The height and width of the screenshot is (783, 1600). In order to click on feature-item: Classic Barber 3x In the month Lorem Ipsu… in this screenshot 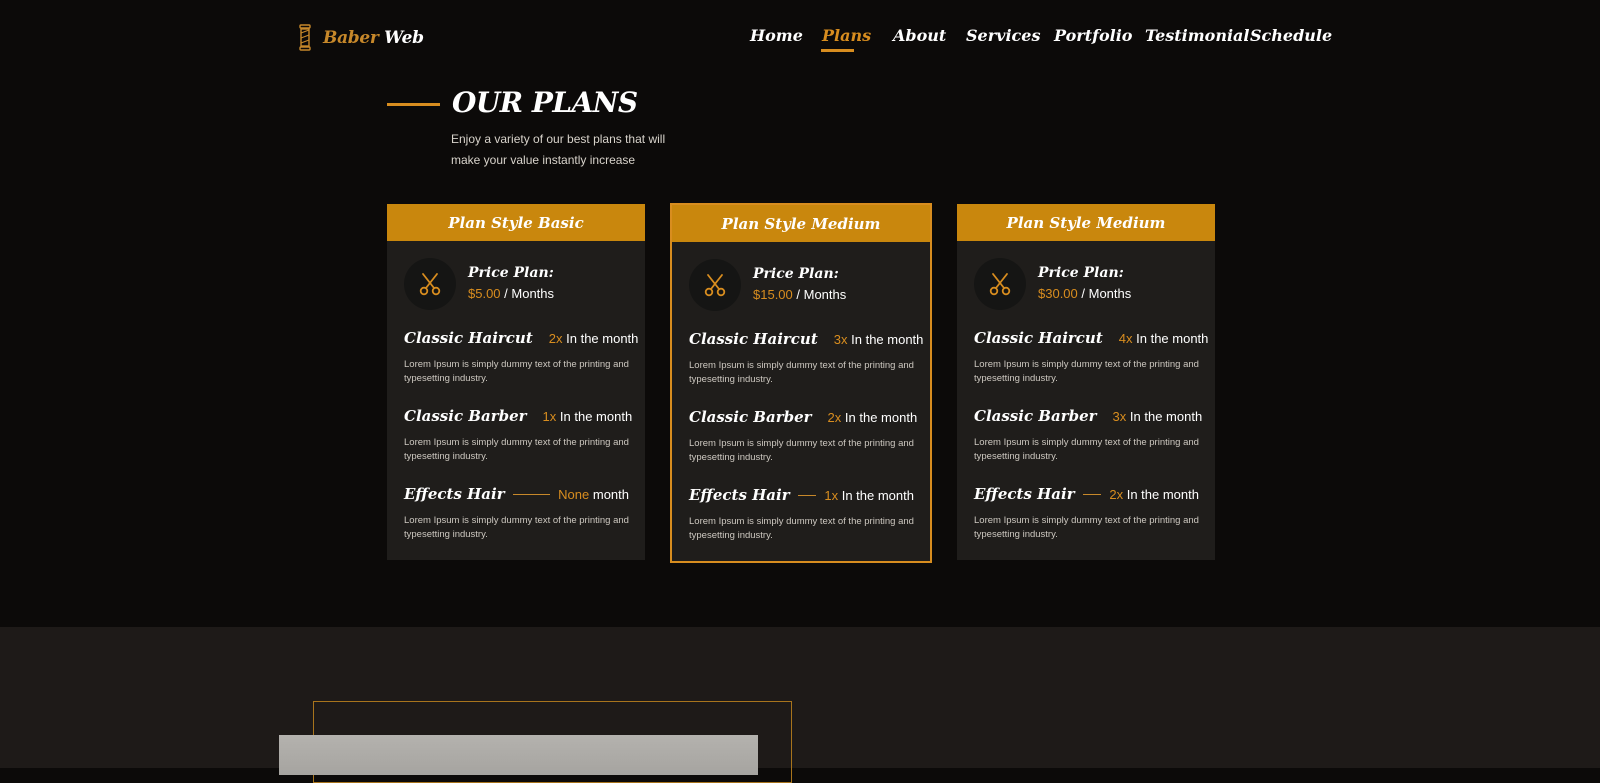, I will do `click(1088, 434)`.